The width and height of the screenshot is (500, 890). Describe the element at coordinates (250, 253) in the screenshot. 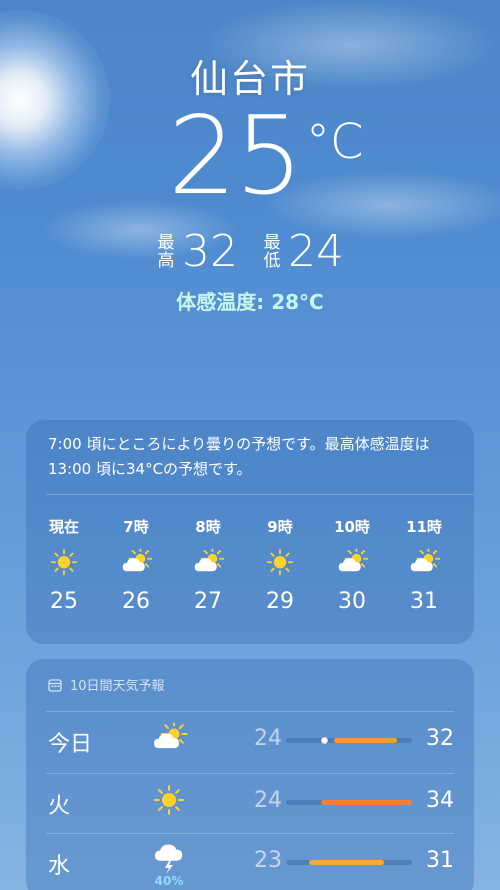

I see `high-low: 最高 32 最低 24` at that location.